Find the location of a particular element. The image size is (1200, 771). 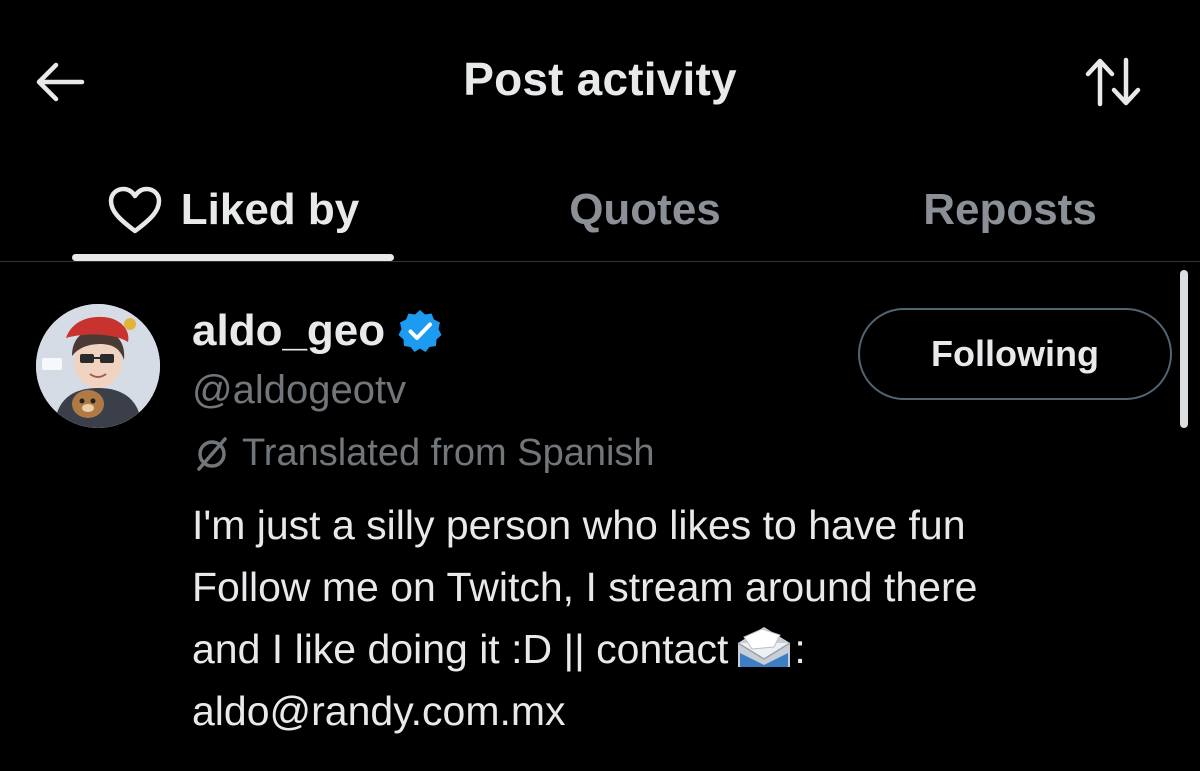

tab-quotes: Quotes is located at coordinates (645, 210).